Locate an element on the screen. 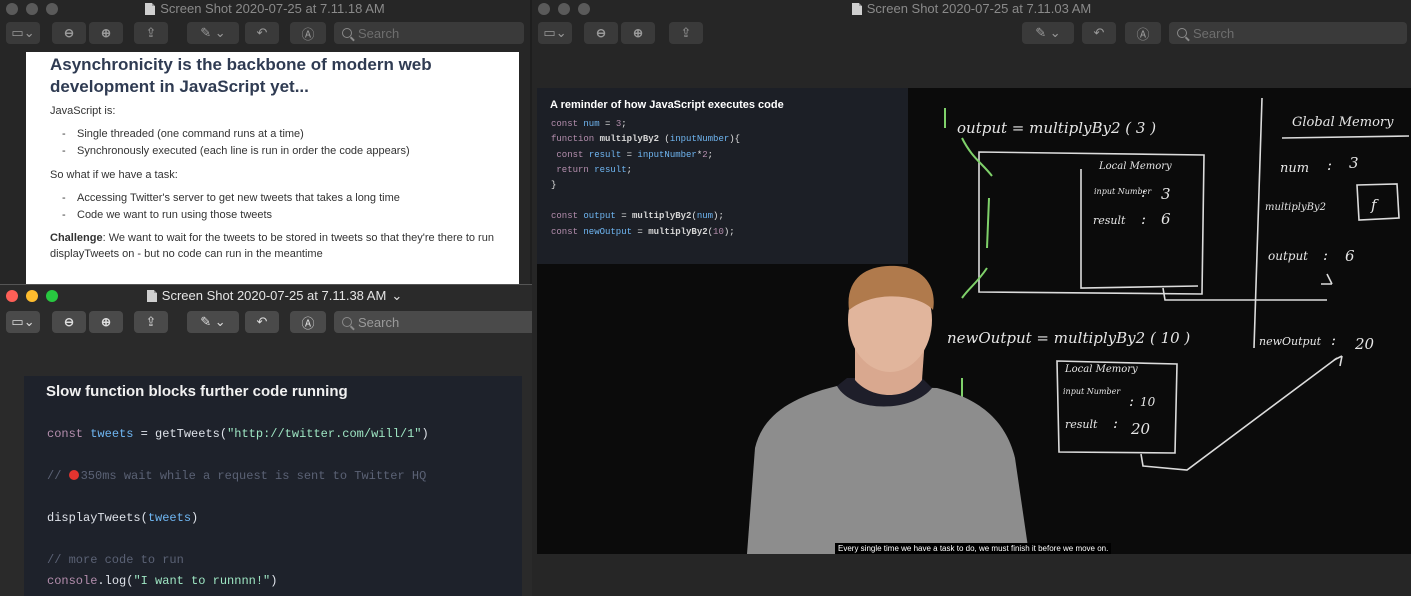 Image resolution: width=1411 pixels, height=596 pixels. board-local-memory-2: Local Memory is located at coordinates (1101, 369).